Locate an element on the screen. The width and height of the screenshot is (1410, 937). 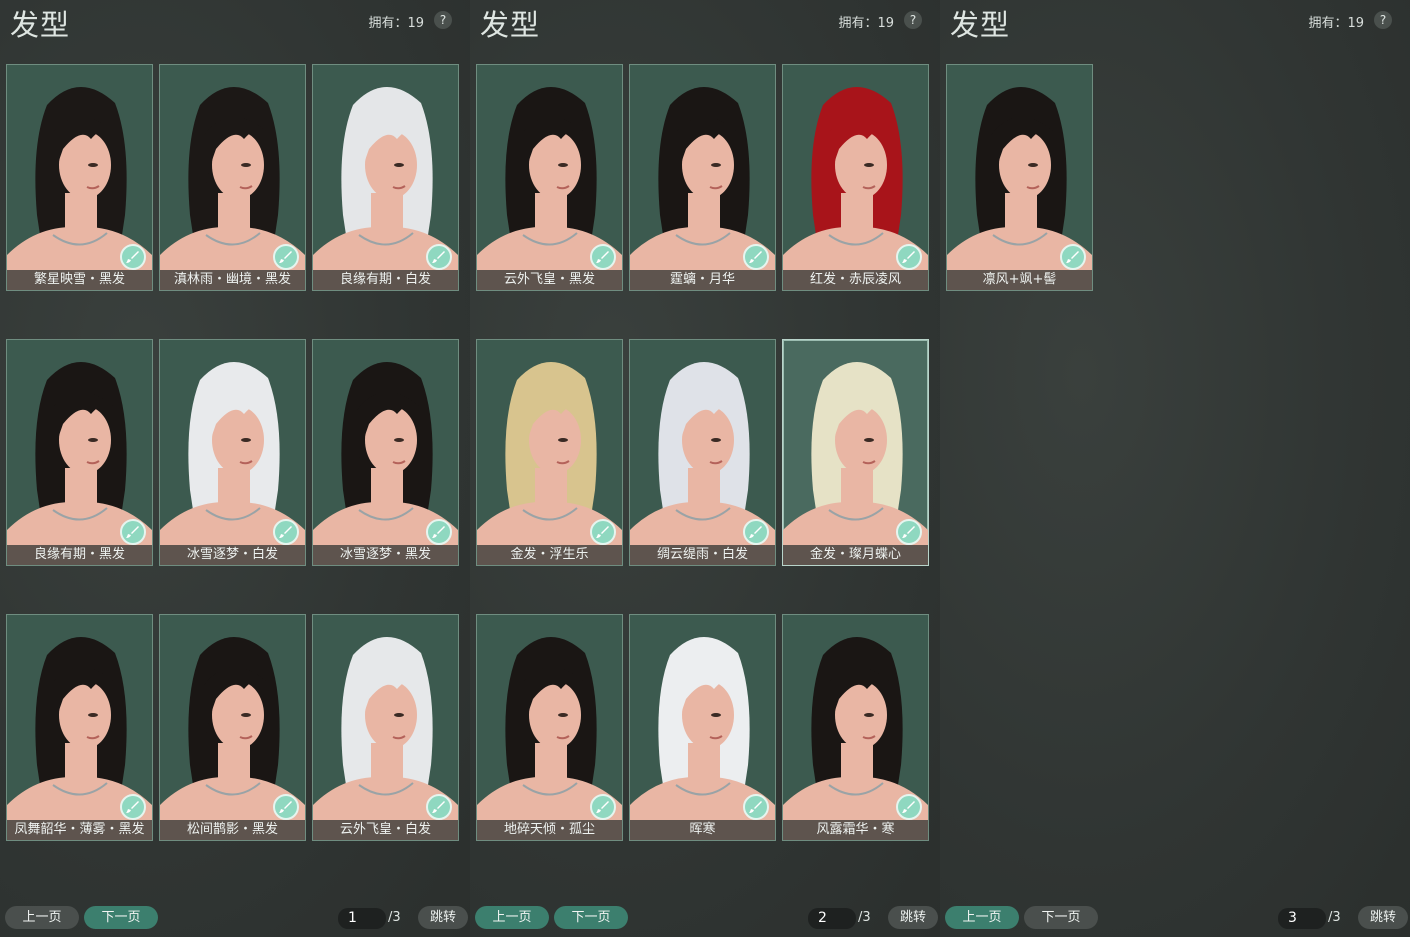
hairstyle-name: 滇林雨・幽境・黑发 is located at coordinates (232, 280).